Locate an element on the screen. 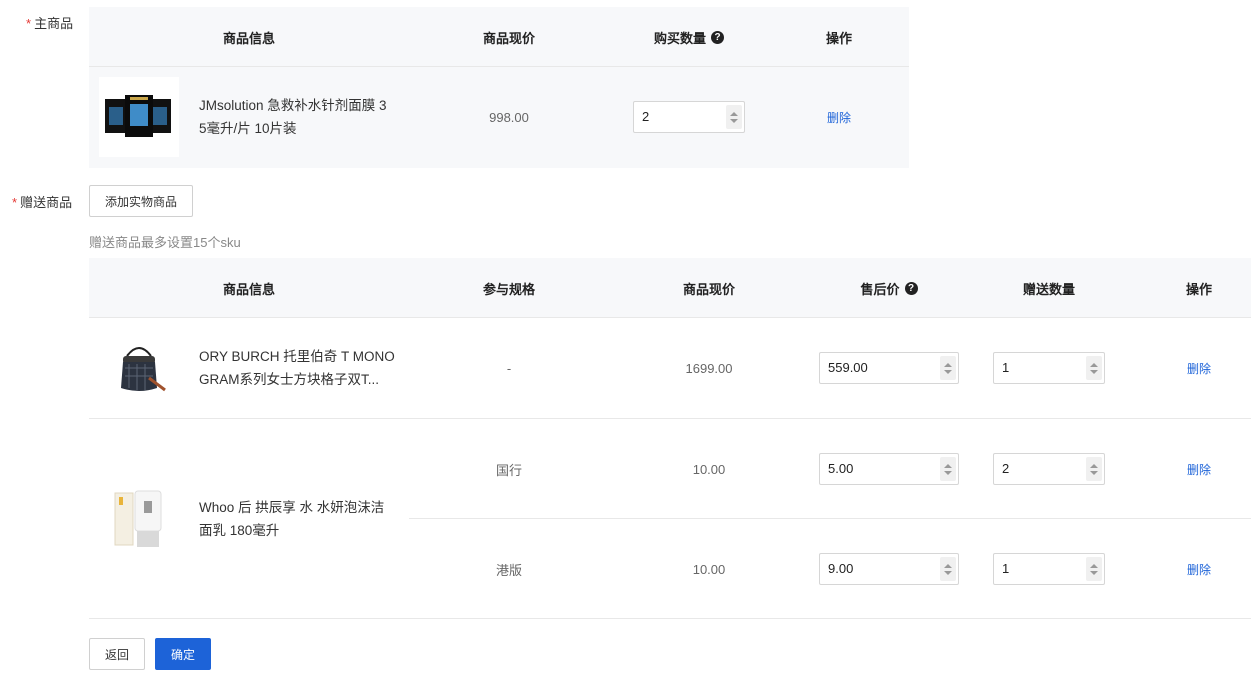 The image size is (1251, 677). product-price: 1699.00 is located at coordinates (709, 368).